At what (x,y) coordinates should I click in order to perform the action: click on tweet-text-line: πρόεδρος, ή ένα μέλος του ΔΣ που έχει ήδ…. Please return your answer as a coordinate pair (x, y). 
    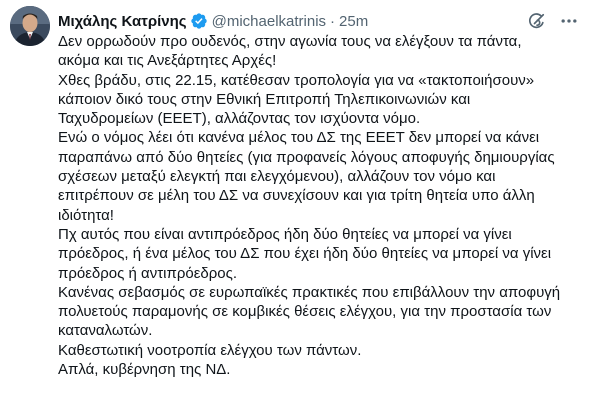
    Looking at the image, I should click on (305, 254).